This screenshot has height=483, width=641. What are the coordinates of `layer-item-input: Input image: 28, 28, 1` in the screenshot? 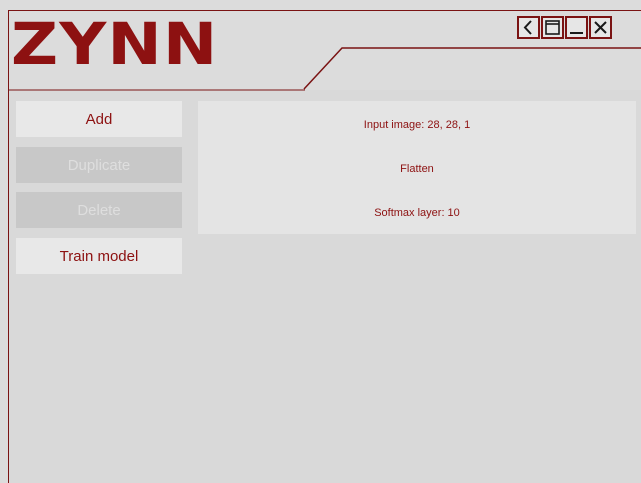 It's located at (417, 125).